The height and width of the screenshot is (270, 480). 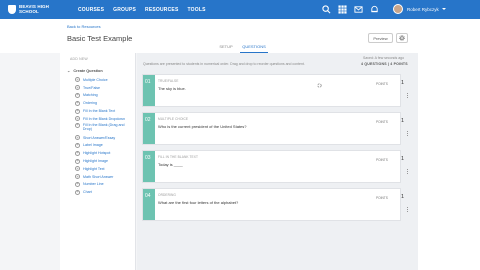 I want to click on school-logo: BEAVIS HIGH SCHOOL, so click(x=39, y=8).